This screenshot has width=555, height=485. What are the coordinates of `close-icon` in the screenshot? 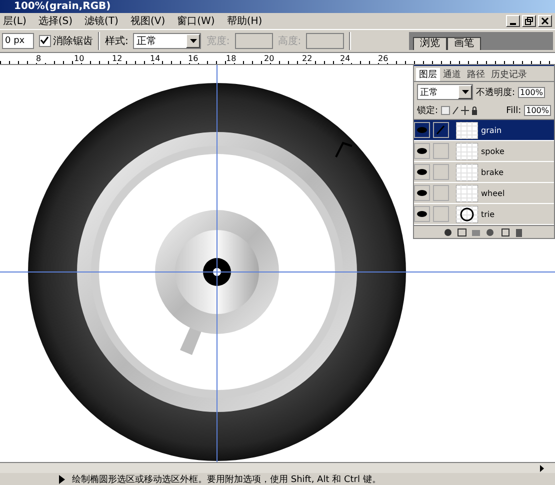 It's located at (545, 21).